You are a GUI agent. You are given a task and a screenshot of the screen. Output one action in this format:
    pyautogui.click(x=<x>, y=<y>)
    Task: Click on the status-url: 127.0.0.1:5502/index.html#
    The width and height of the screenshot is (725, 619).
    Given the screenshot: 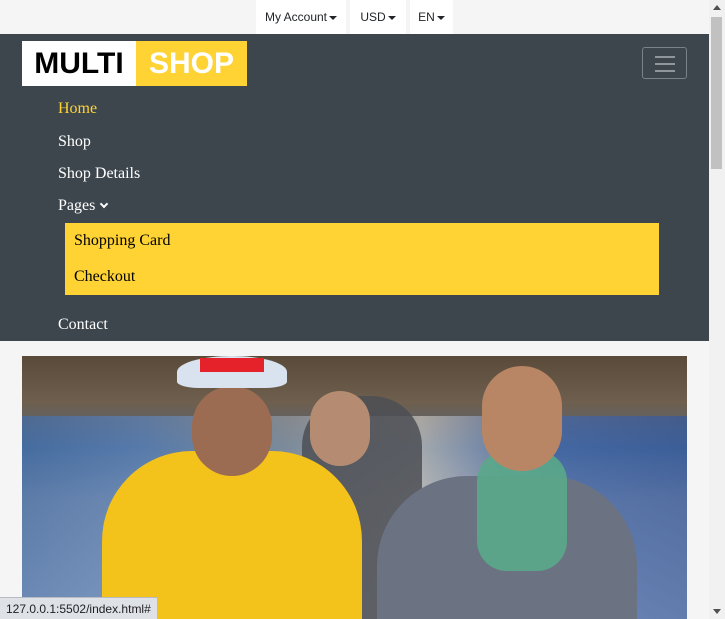 What is the action you would take?
    pyautogui.click(x=78, y=608)
    